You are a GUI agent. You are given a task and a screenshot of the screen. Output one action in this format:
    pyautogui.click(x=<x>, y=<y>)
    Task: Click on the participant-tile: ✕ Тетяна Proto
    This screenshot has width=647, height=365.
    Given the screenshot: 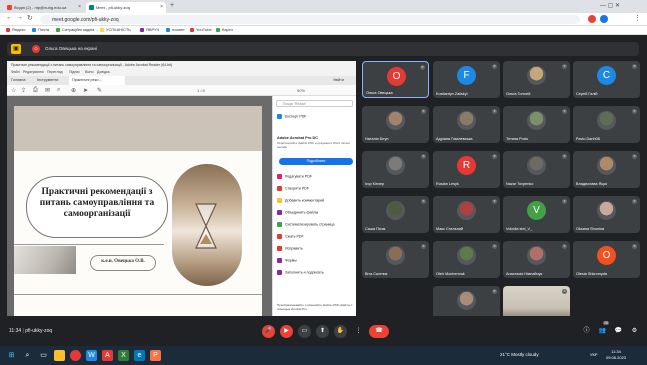 What is the action you would take?
    pyautogui.click(x=536, y=124)
    